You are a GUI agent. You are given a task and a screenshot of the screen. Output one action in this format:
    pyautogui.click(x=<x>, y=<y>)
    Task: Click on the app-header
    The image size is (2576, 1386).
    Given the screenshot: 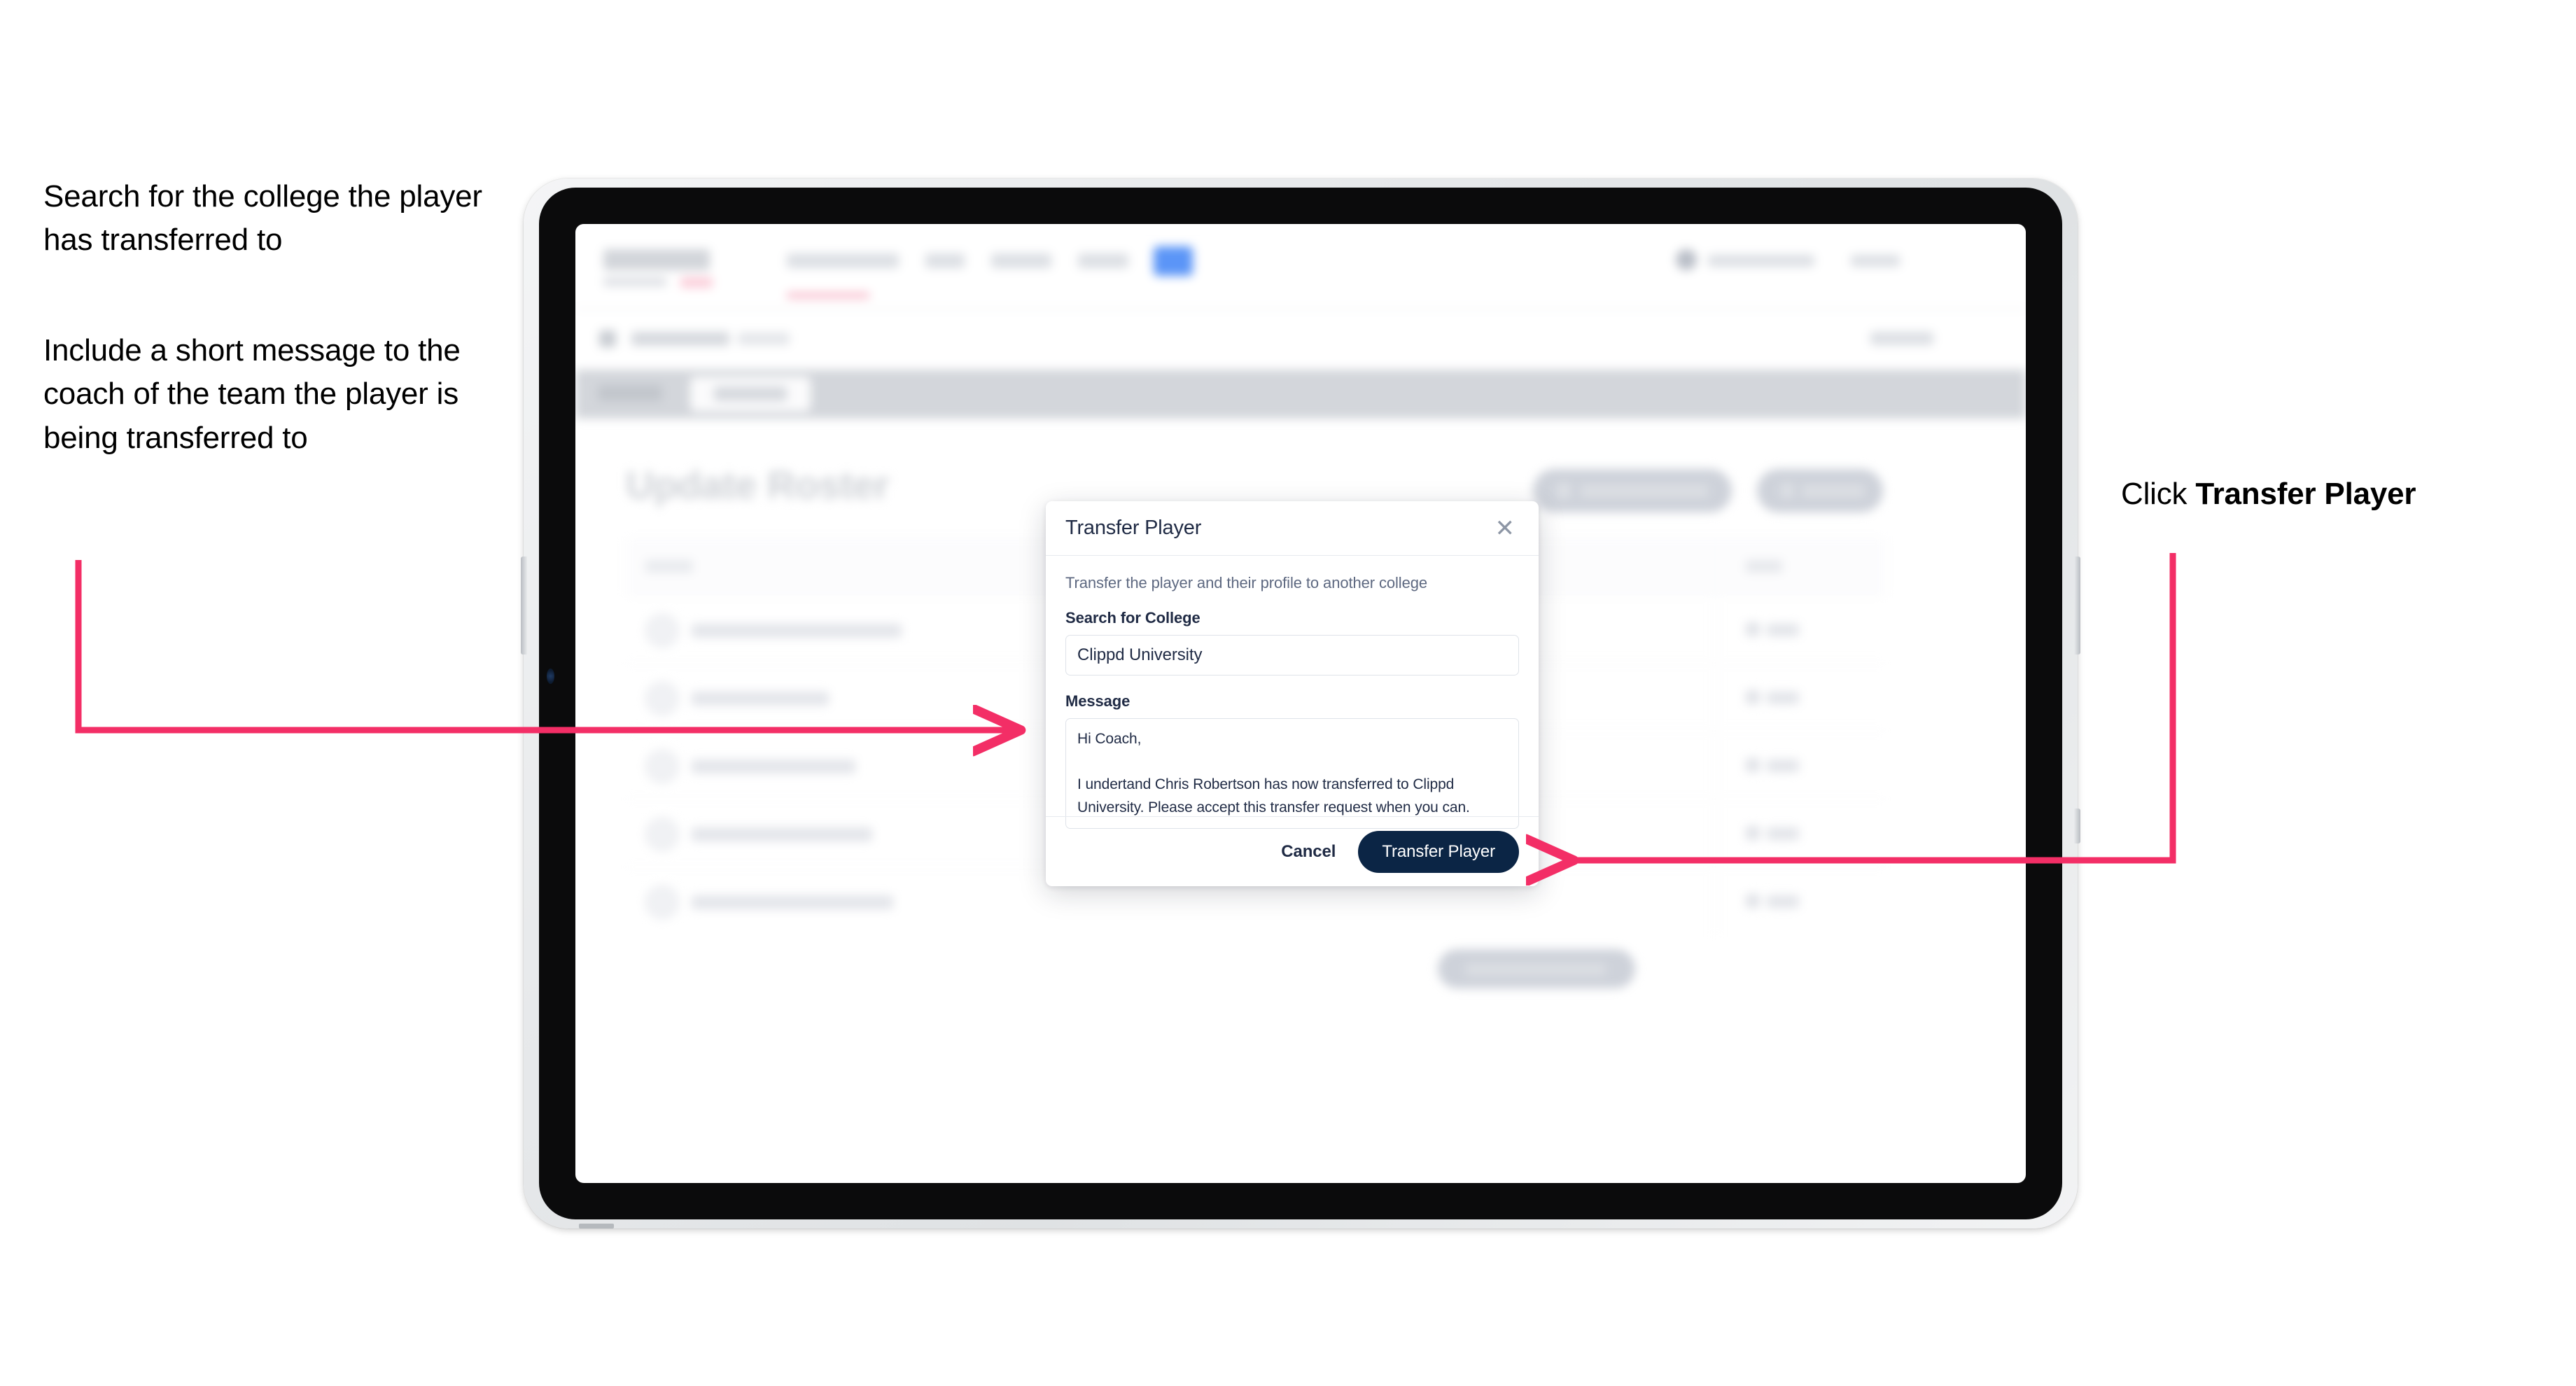 What is the action you would take?
    pyautogui.click(x=1300, y=266)
    